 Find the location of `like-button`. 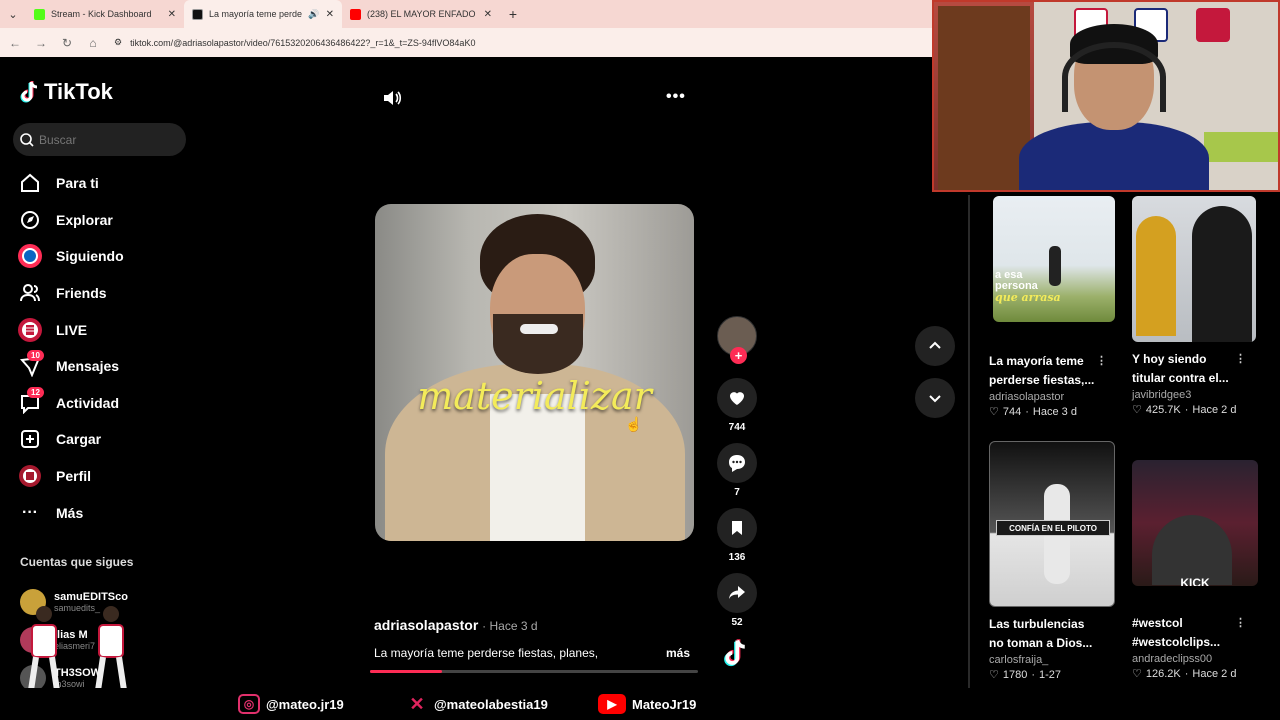

like-button is located at coordinates (737, 398).